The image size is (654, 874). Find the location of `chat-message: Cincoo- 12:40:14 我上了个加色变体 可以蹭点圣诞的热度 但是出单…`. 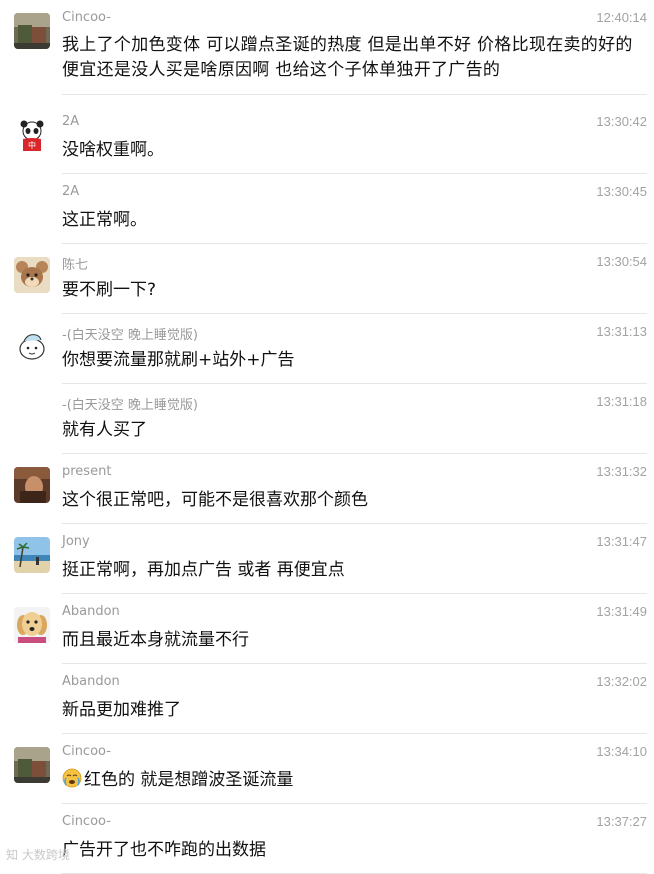

chat-message: Cincoo- 12:40:14 我上了个加色变体 可以蹭点圣诞的热度 但是出单… is located at coordinates (327, 47).